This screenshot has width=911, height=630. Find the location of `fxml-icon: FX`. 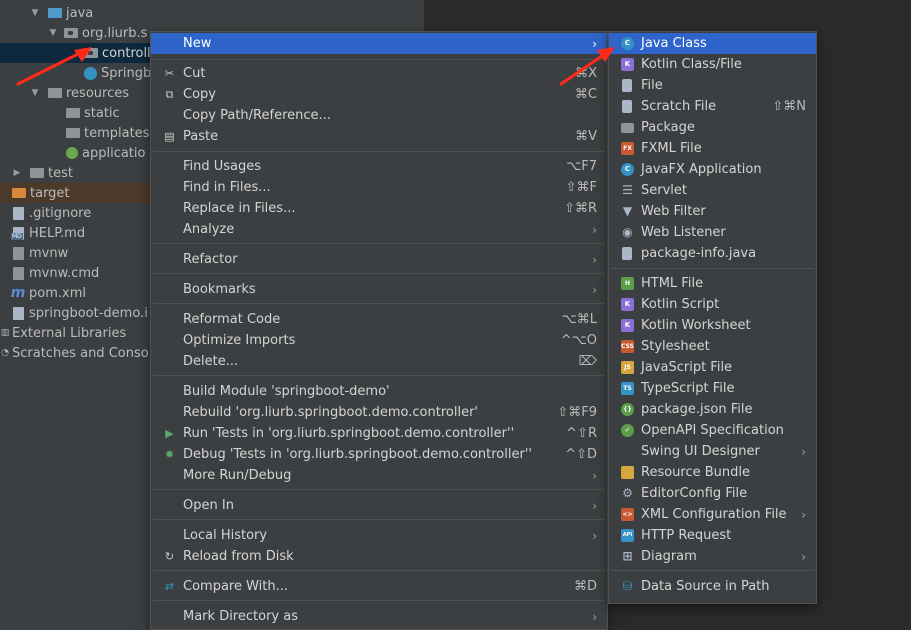

fxml-icon: FX is located at coordinates (627, 148).